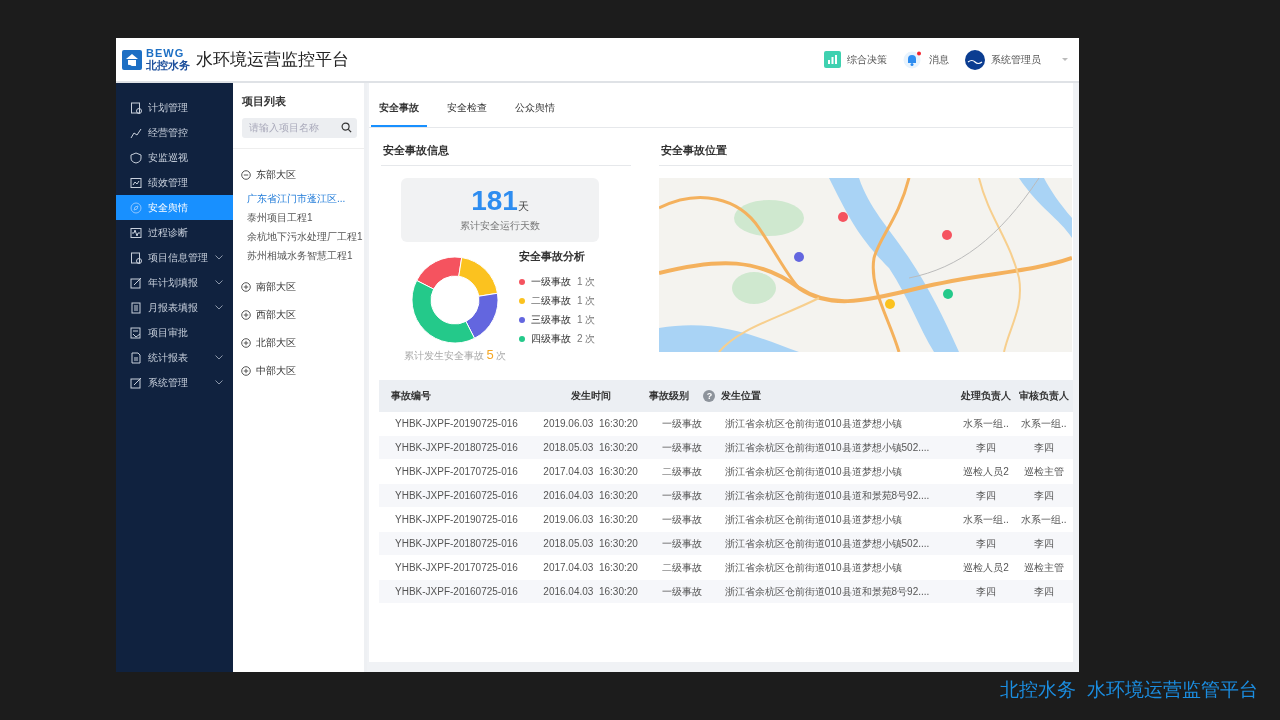  I want to click on days-unit: 天, so click(523, 206).